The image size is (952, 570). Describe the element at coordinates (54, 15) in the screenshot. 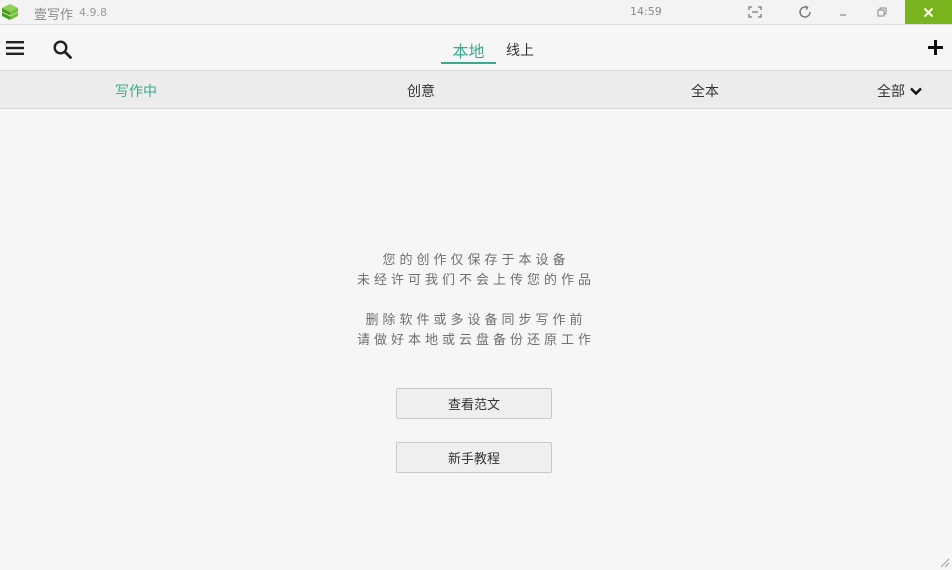

I see `app-name: 壹写作` at that location.